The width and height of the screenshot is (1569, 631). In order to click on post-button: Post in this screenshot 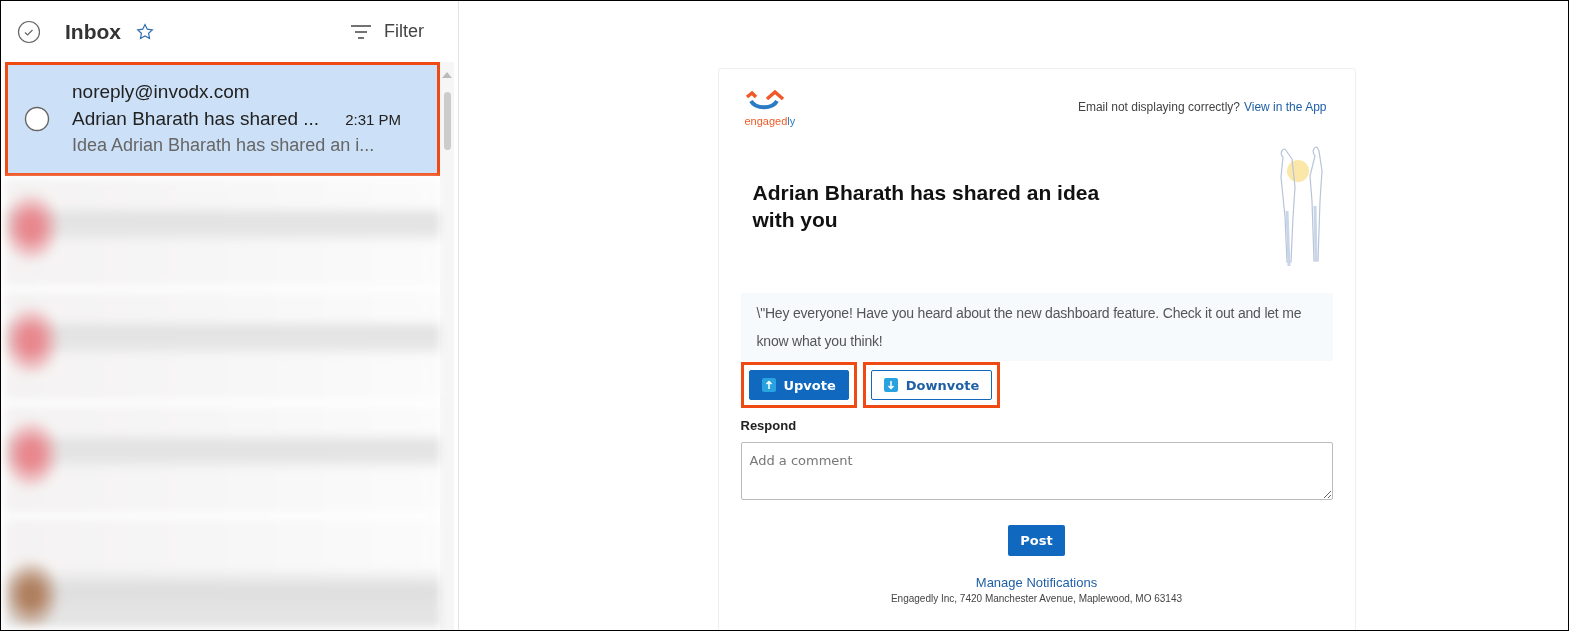, I will do `click(1036, 540)`.